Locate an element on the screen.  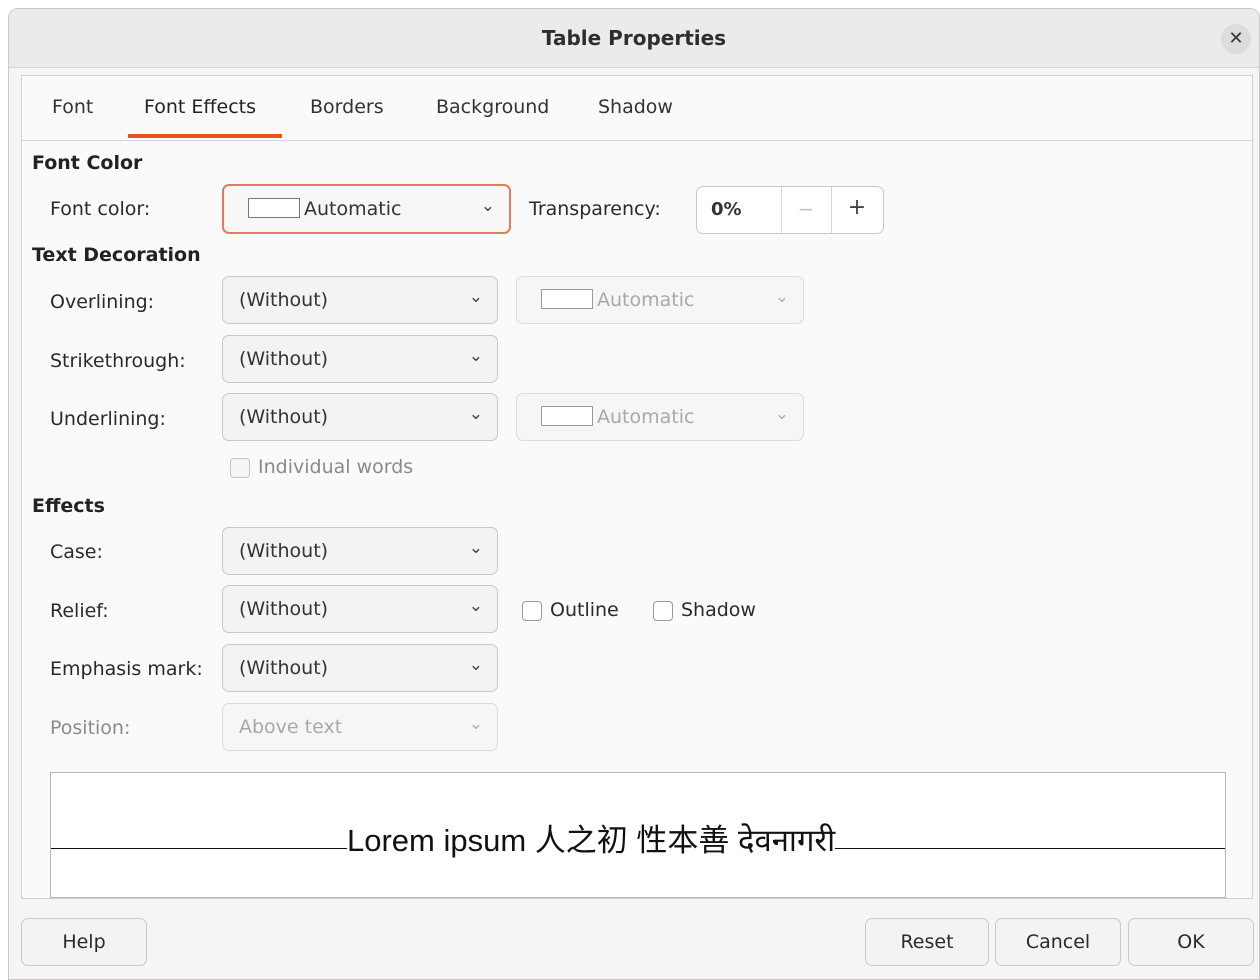
cancel-button: Cancel is located at coordinates (1058, 942).